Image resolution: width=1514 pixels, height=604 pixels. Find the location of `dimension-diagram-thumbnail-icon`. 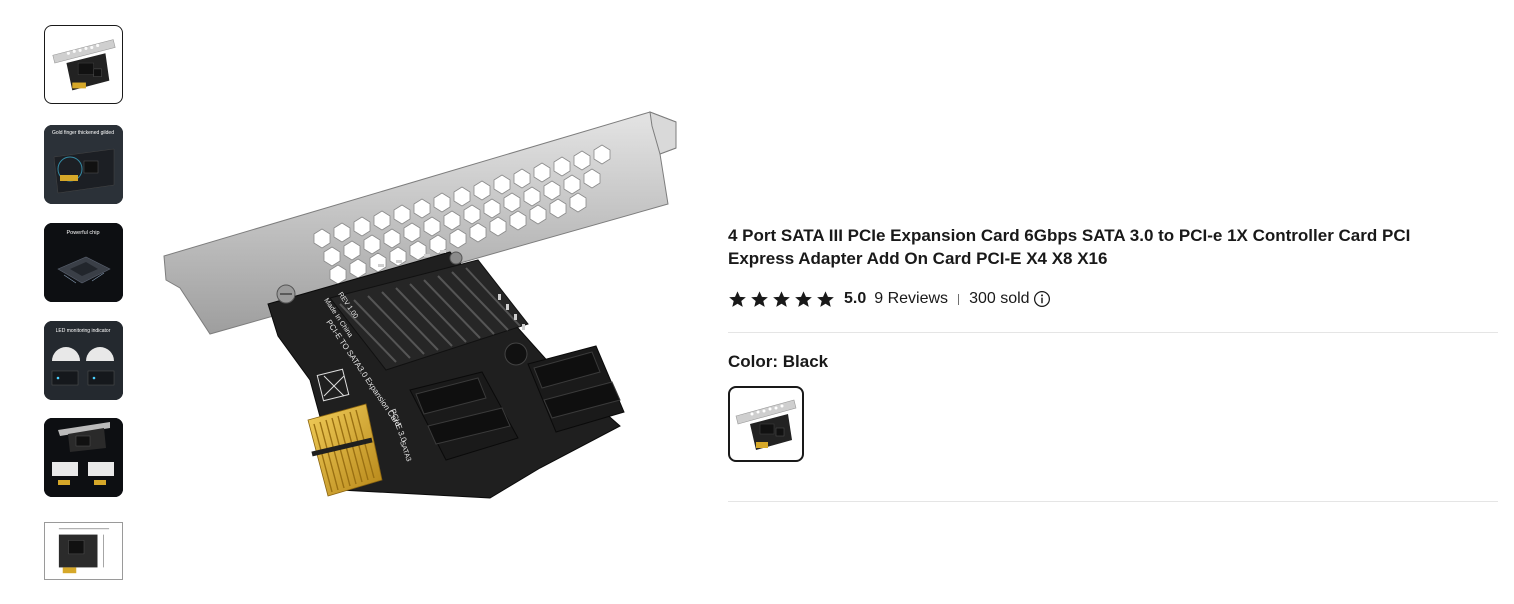

dimension-diagram-thumbnail-icon is located at coordinates (83, 551).